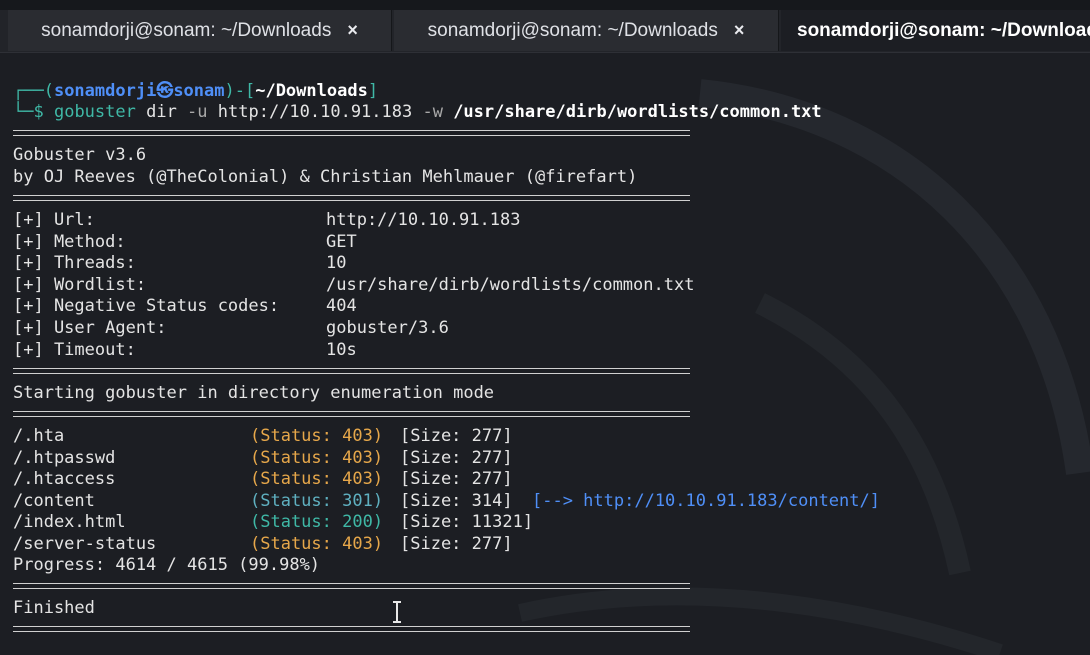 Image resolution: width=1090 pixels, height=655 pixels. I want to click on prompt-line: ┌──(sonamdorji㉿sonam)-[~/Downloads], so click(196, 91).